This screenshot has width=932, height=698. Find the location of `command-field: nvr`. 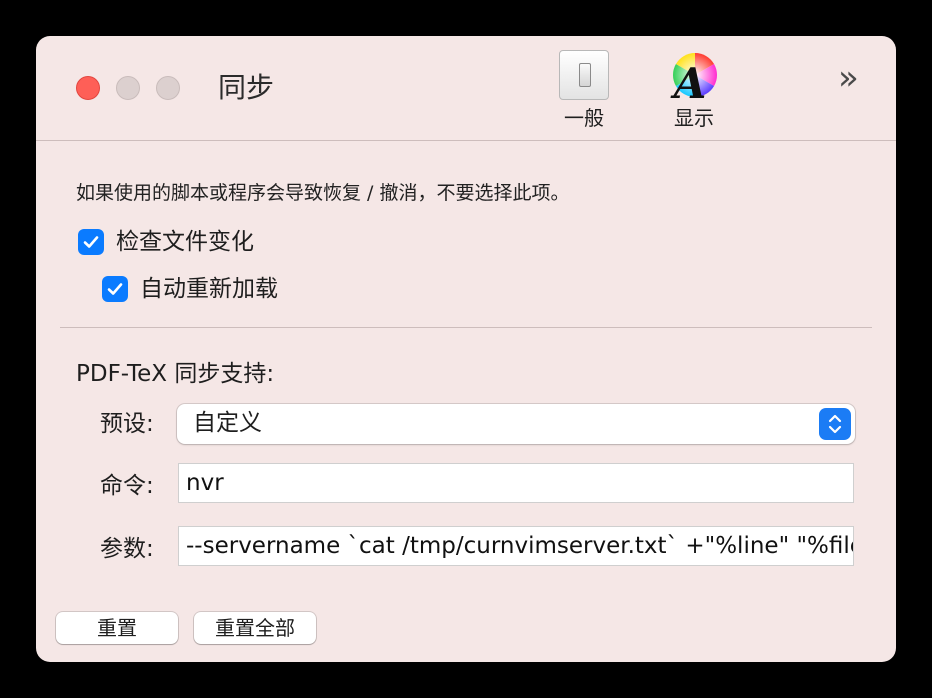

command-field: nvr is located at coordinates (516, 483).